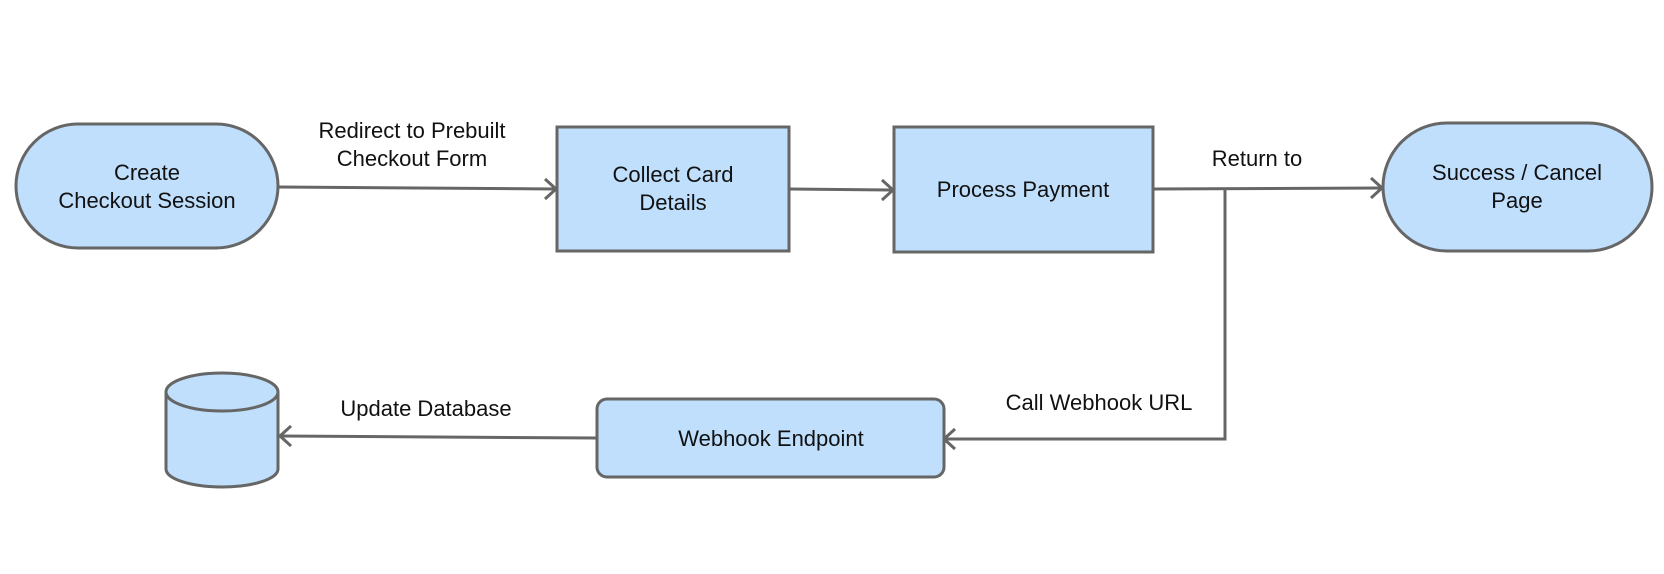  I want to click on edge-collect-to-process, so click(842, 190).